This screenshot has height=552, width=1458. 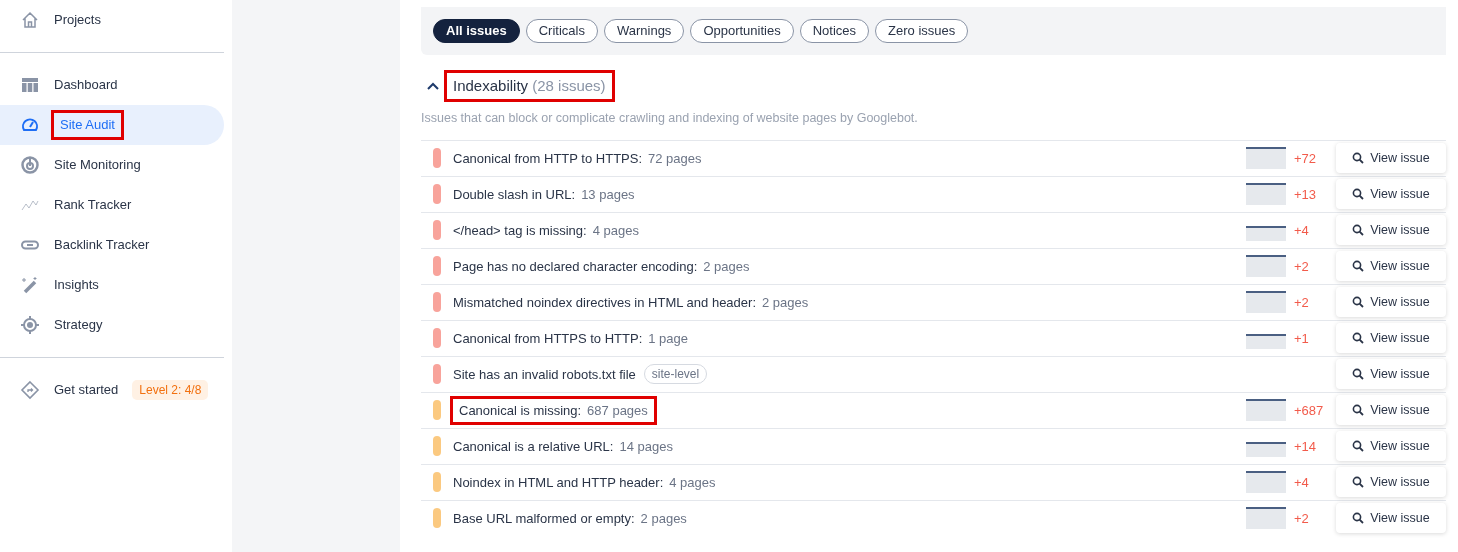 I want to click on issue-title: Noindex in HTML and HTTP header: 4 pages, so click(x=584, y=482).